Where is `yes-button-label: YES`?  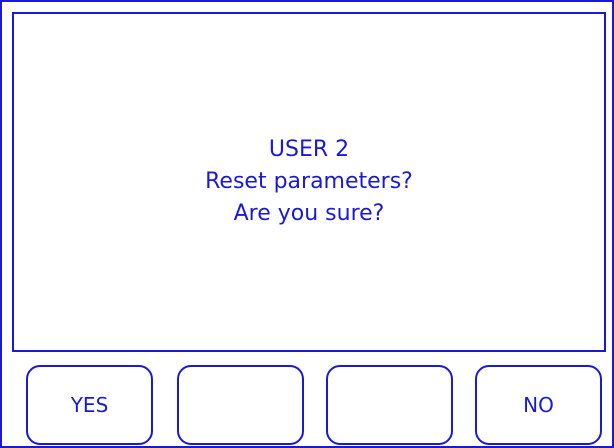 yes-button-label: YES is located at coordinates (89, 405).